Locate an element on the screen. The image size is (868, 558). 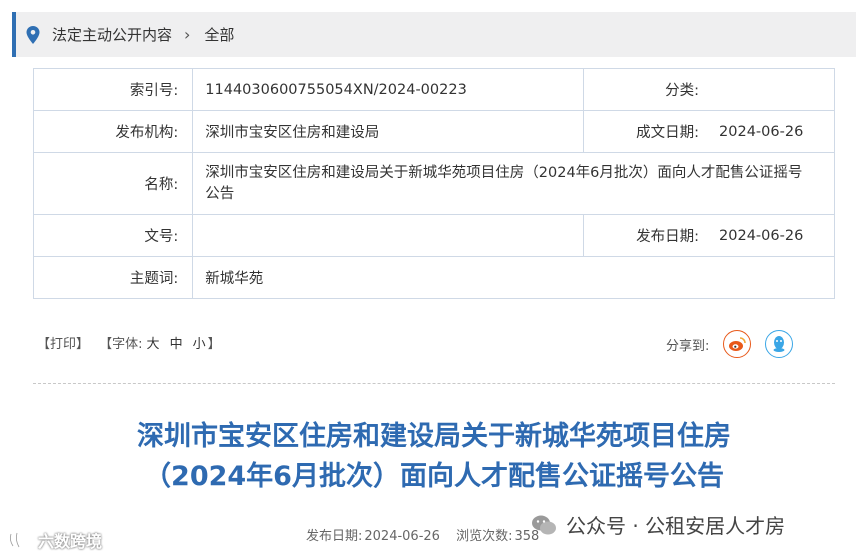
wechat-icon is located at coordinates (544, 524).